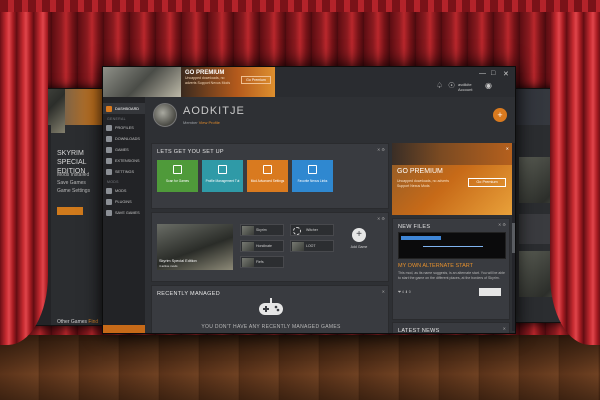  I want to click on user-menu: avdikite Account, so click(465, 87).